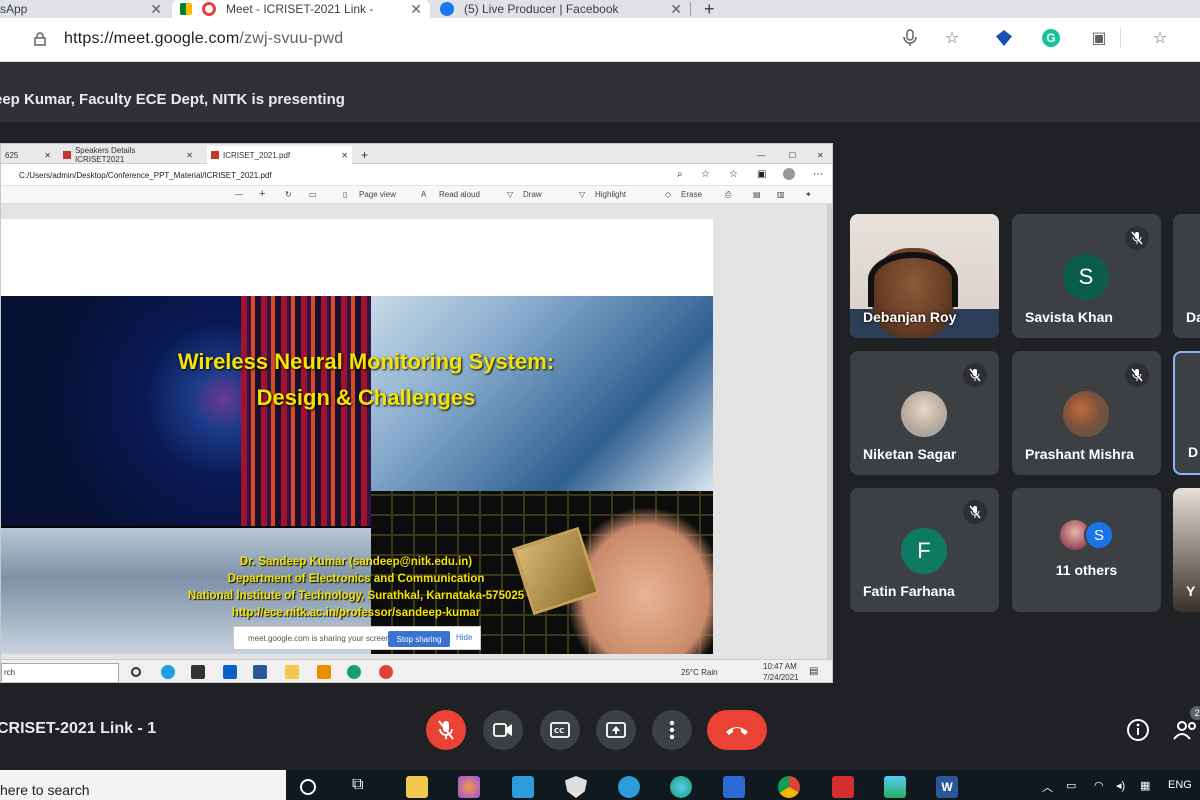  I want to click on camera-button, so click(503, 730).